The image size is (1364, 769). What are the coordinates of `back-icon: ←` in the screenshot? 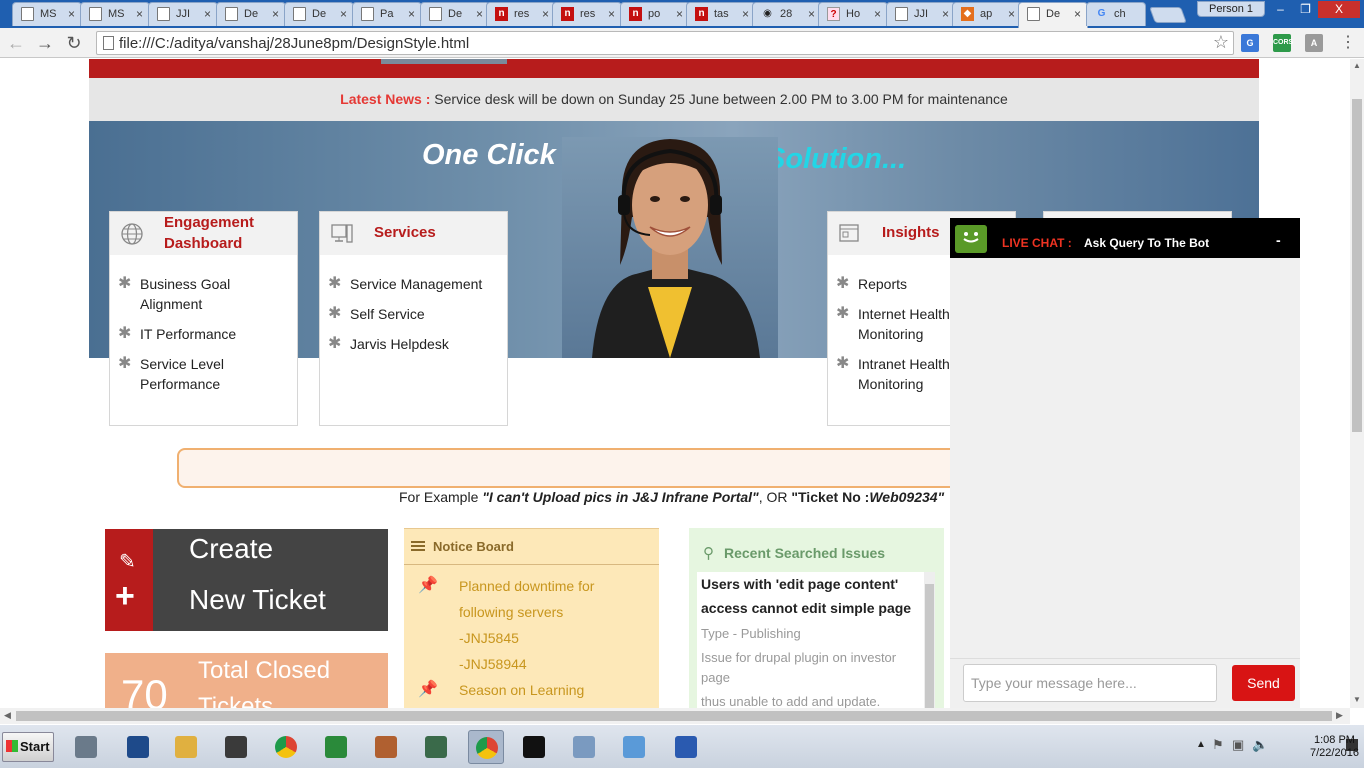 It's located at (16, 43).